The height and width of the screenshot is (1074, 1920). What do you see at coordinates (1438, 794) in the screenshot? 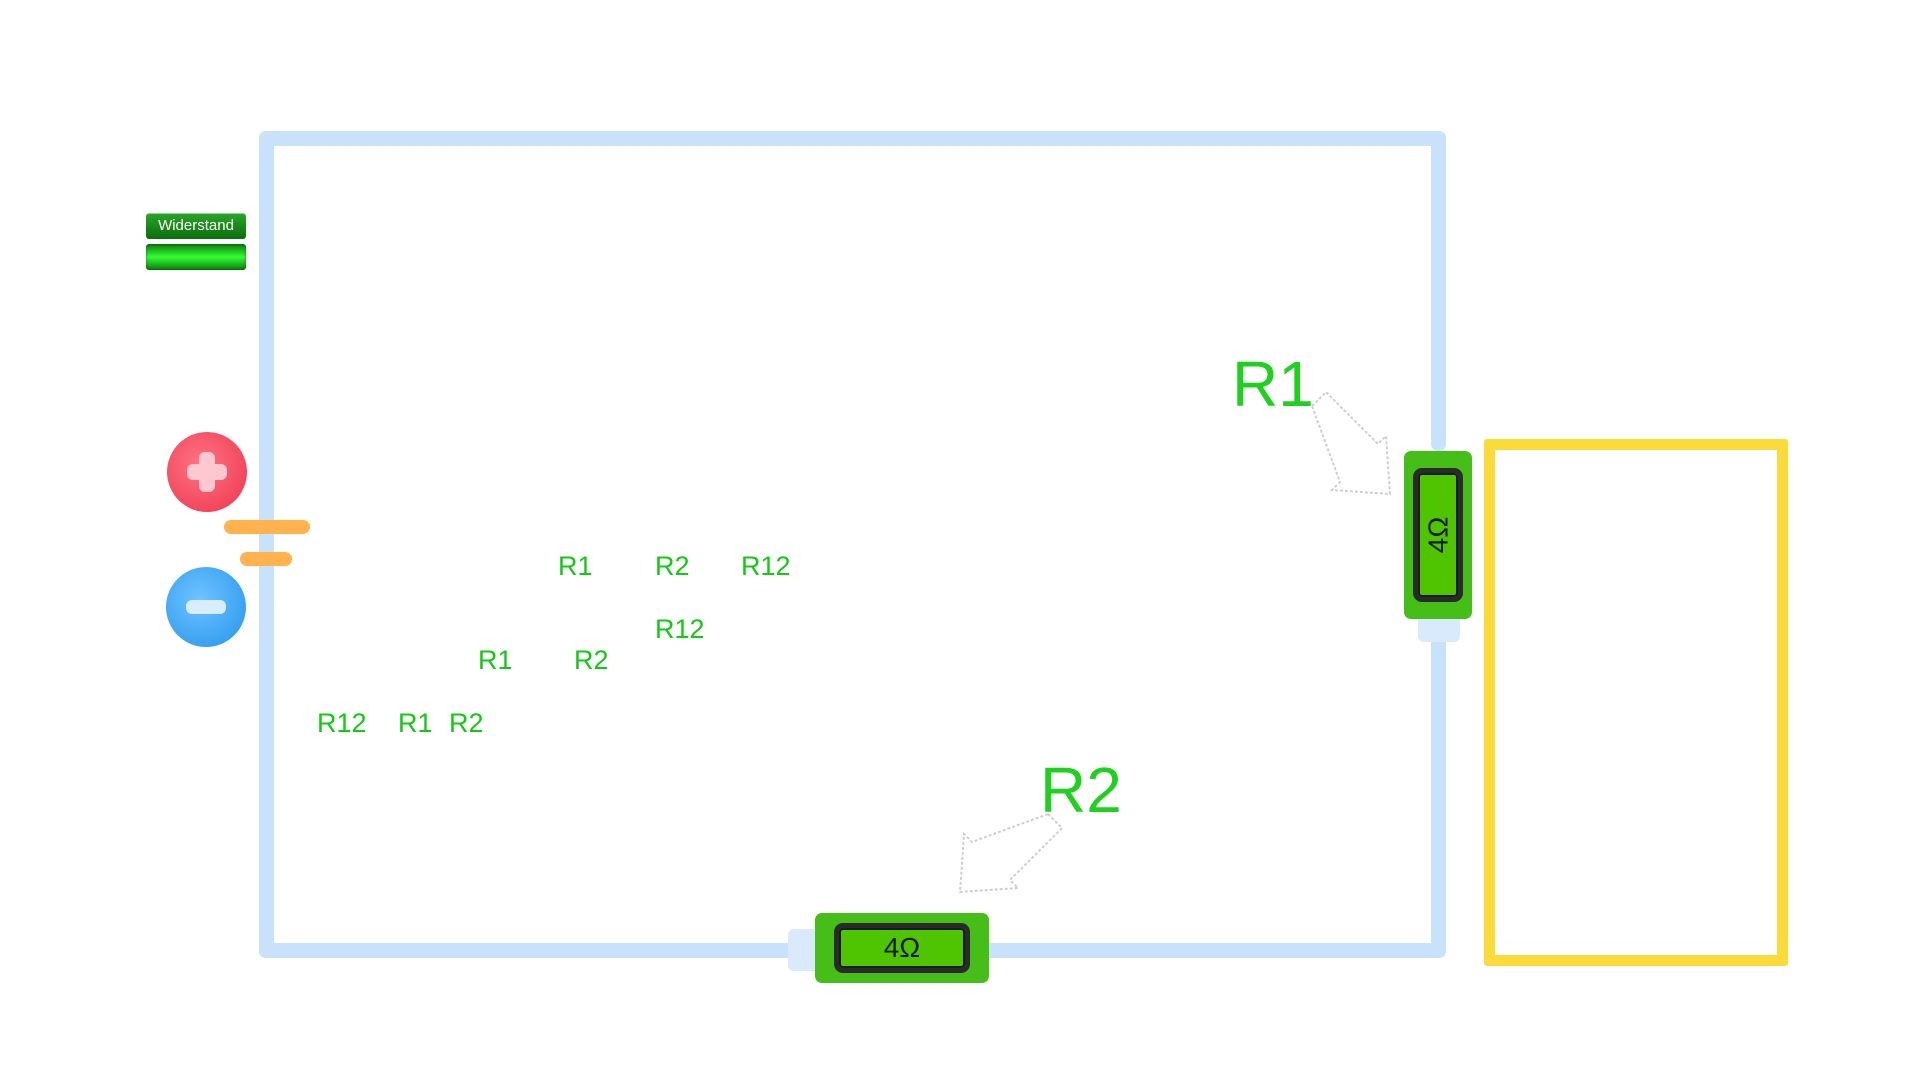
I see `wire-right-lower` at bounding box center [1438, 794].